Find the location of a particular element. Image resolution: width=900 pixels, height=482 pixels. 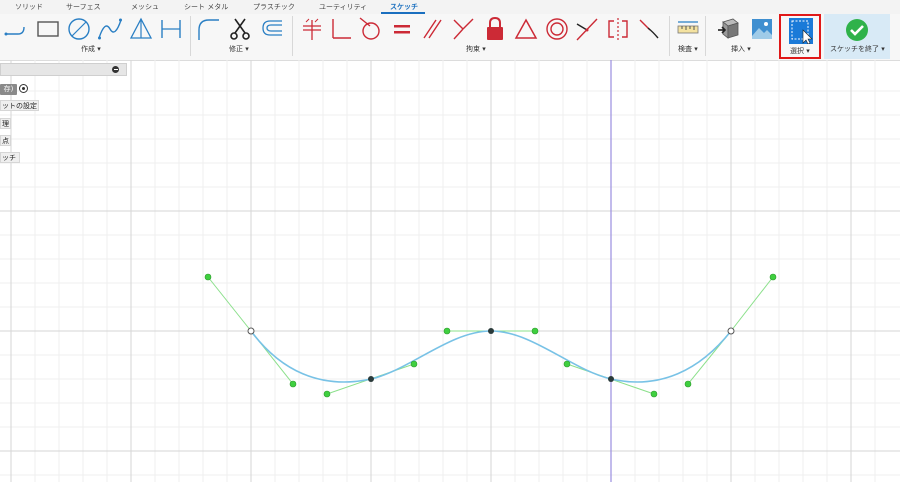

midpoint-icon is located at coordinates (587, 29).